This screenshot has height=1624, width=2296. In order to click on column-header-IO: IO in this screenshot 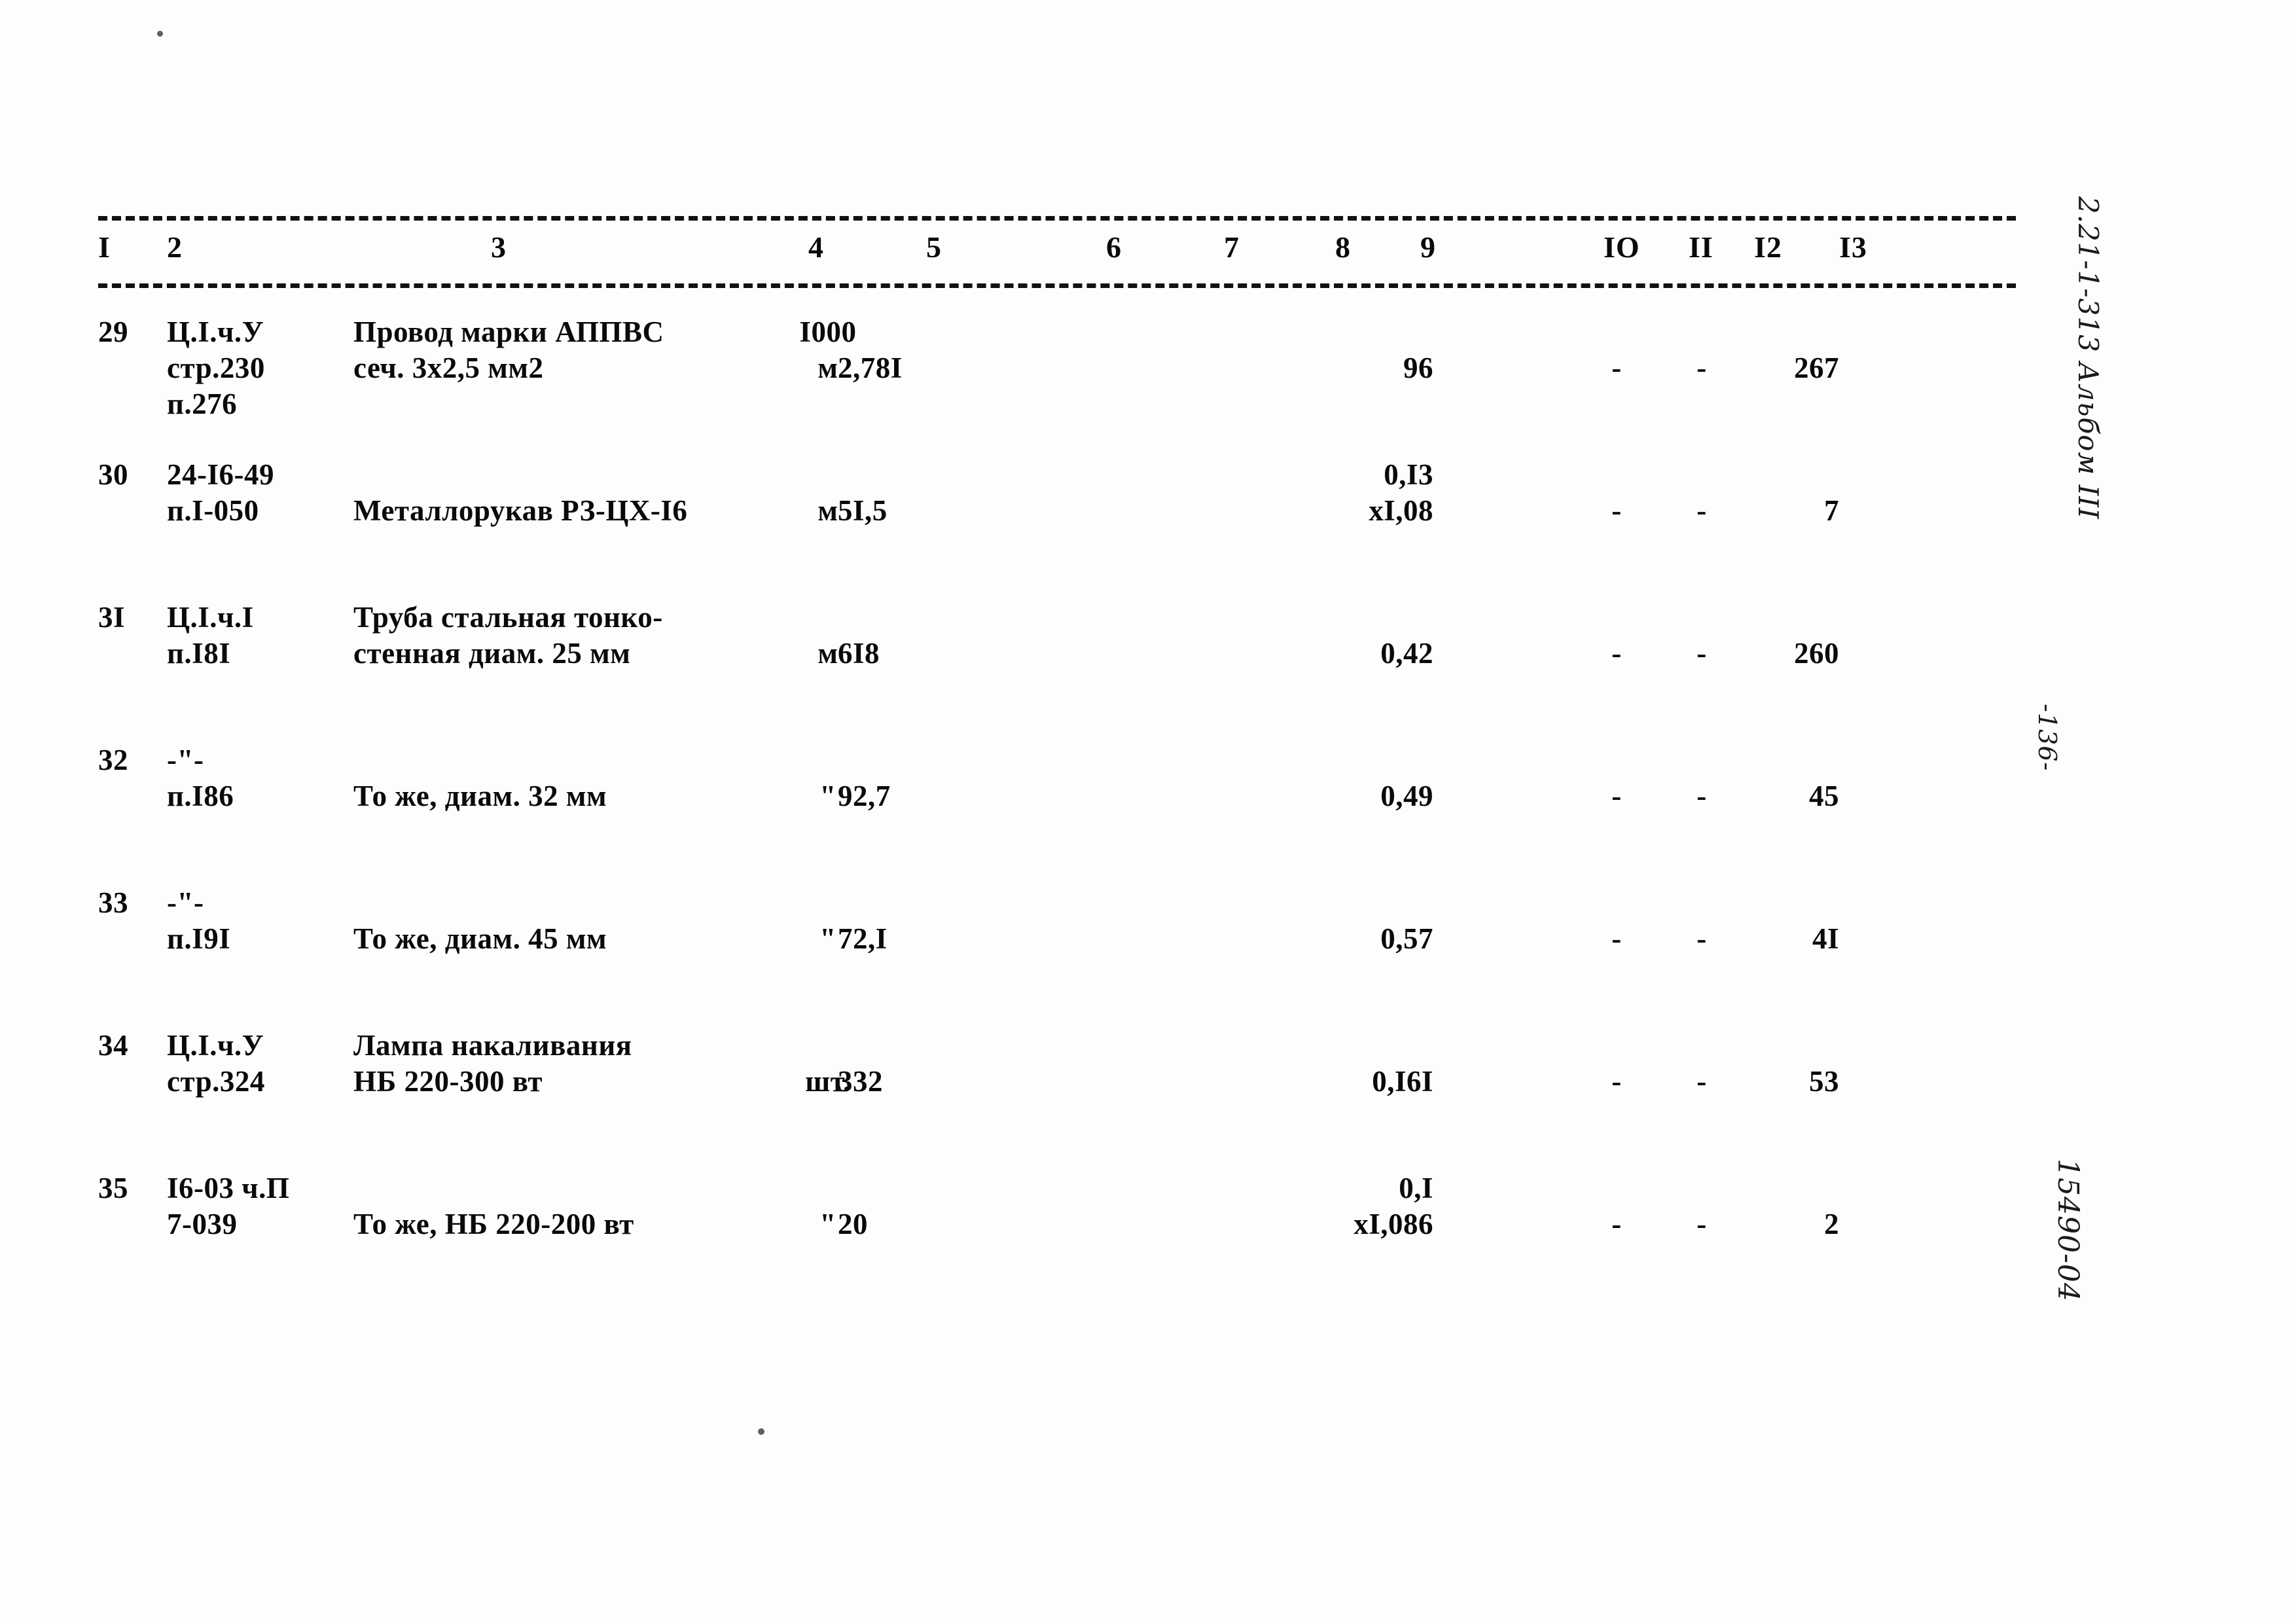, I will do `click(1622, 247)`.